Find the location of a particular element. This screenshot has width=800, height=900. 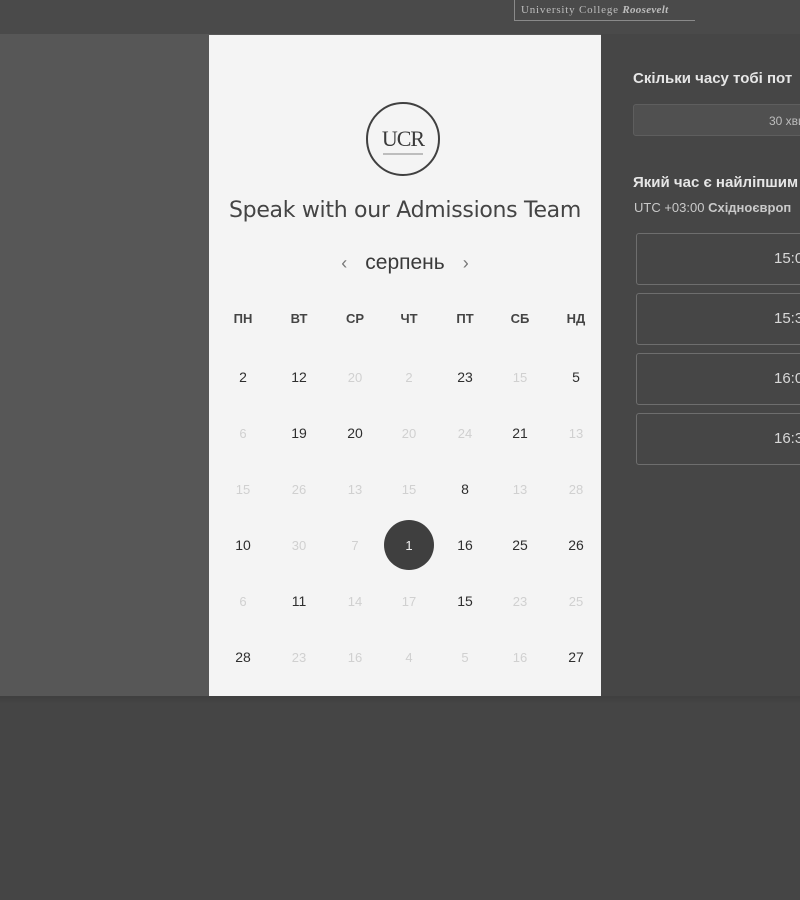

brand-name: University College Roosevelt is located at coordinates (595, 10).